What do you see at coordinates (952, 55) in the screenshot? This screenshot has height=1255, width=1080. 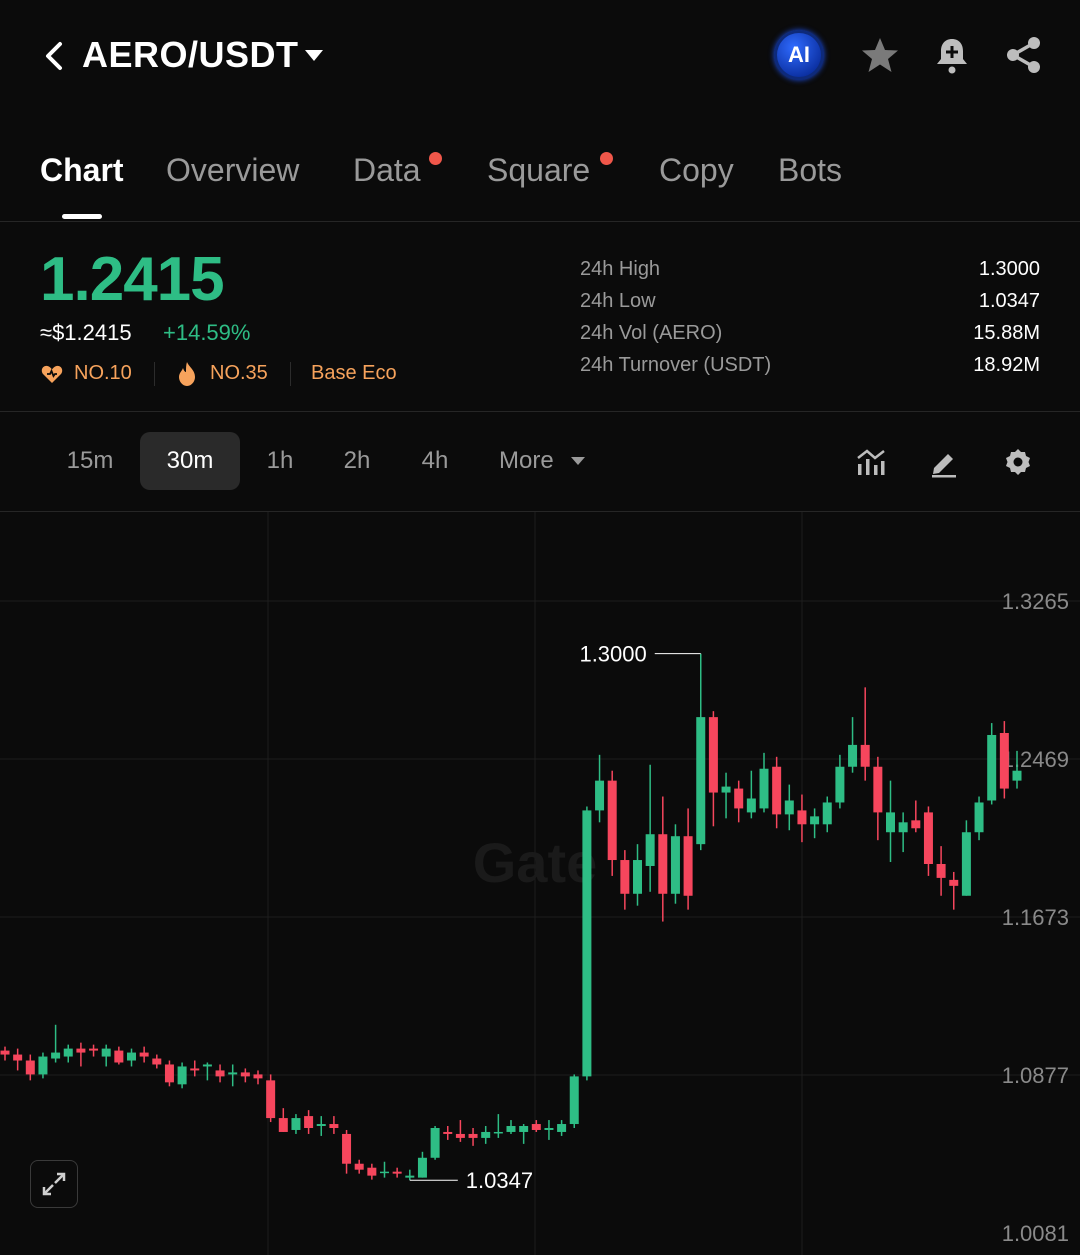 I see `price-alert-bell-icon` at bounding box center [952, 55].